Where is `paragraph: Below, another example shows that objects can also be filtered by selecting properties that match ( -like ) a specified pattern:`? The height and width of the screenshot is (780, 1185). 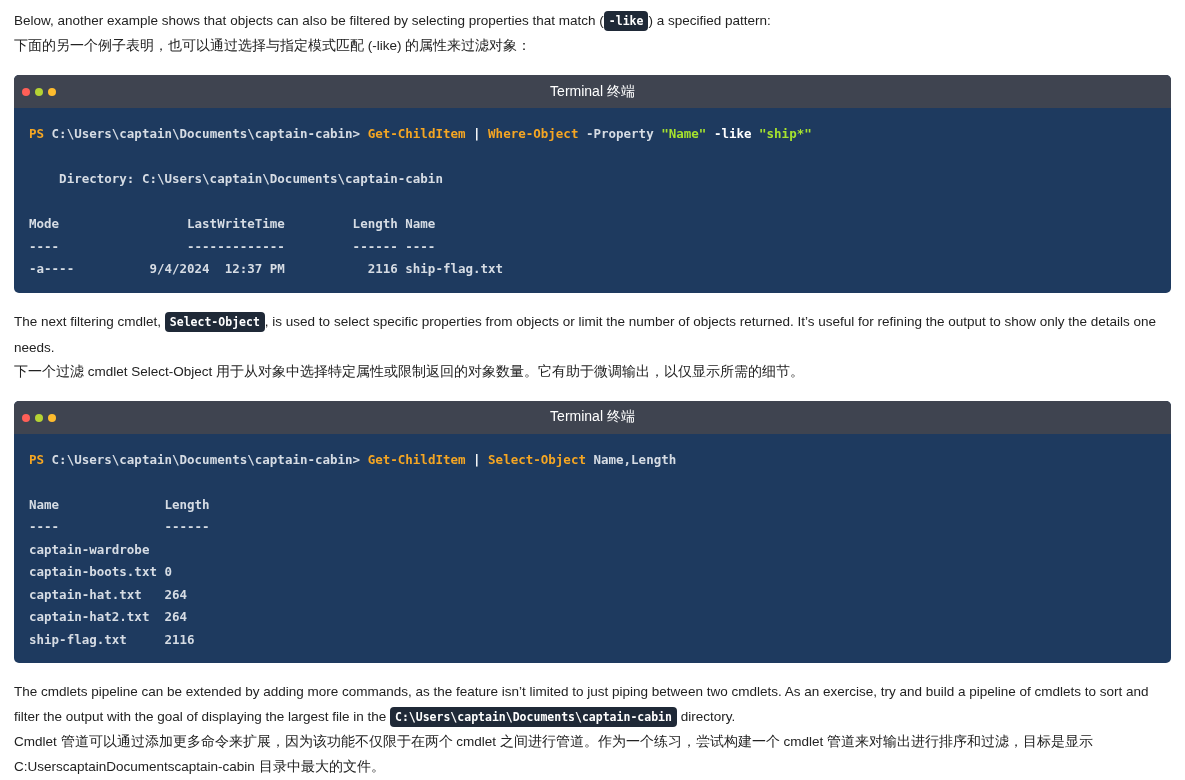 paragraph: Below, another example shows that objects can also be filtered by selecting properties that match ( -like ) a specified pattern: is located at coordinates (592, 21).